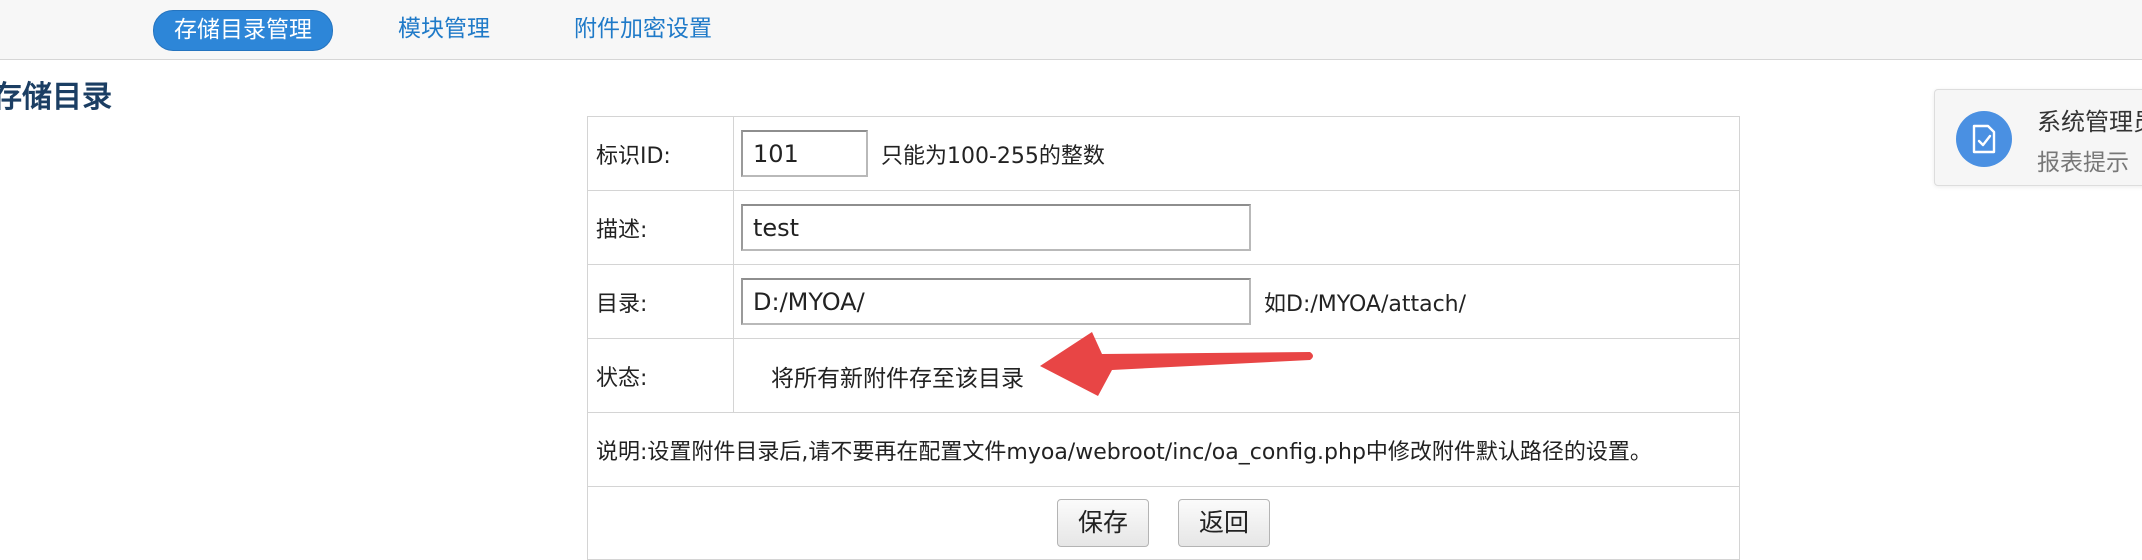 The width and height of the screenshot is (2142, 560). Describe the element at coordinates (2089, 122) in the screenshot. I see `notification-title: 系统管理员` at that location.